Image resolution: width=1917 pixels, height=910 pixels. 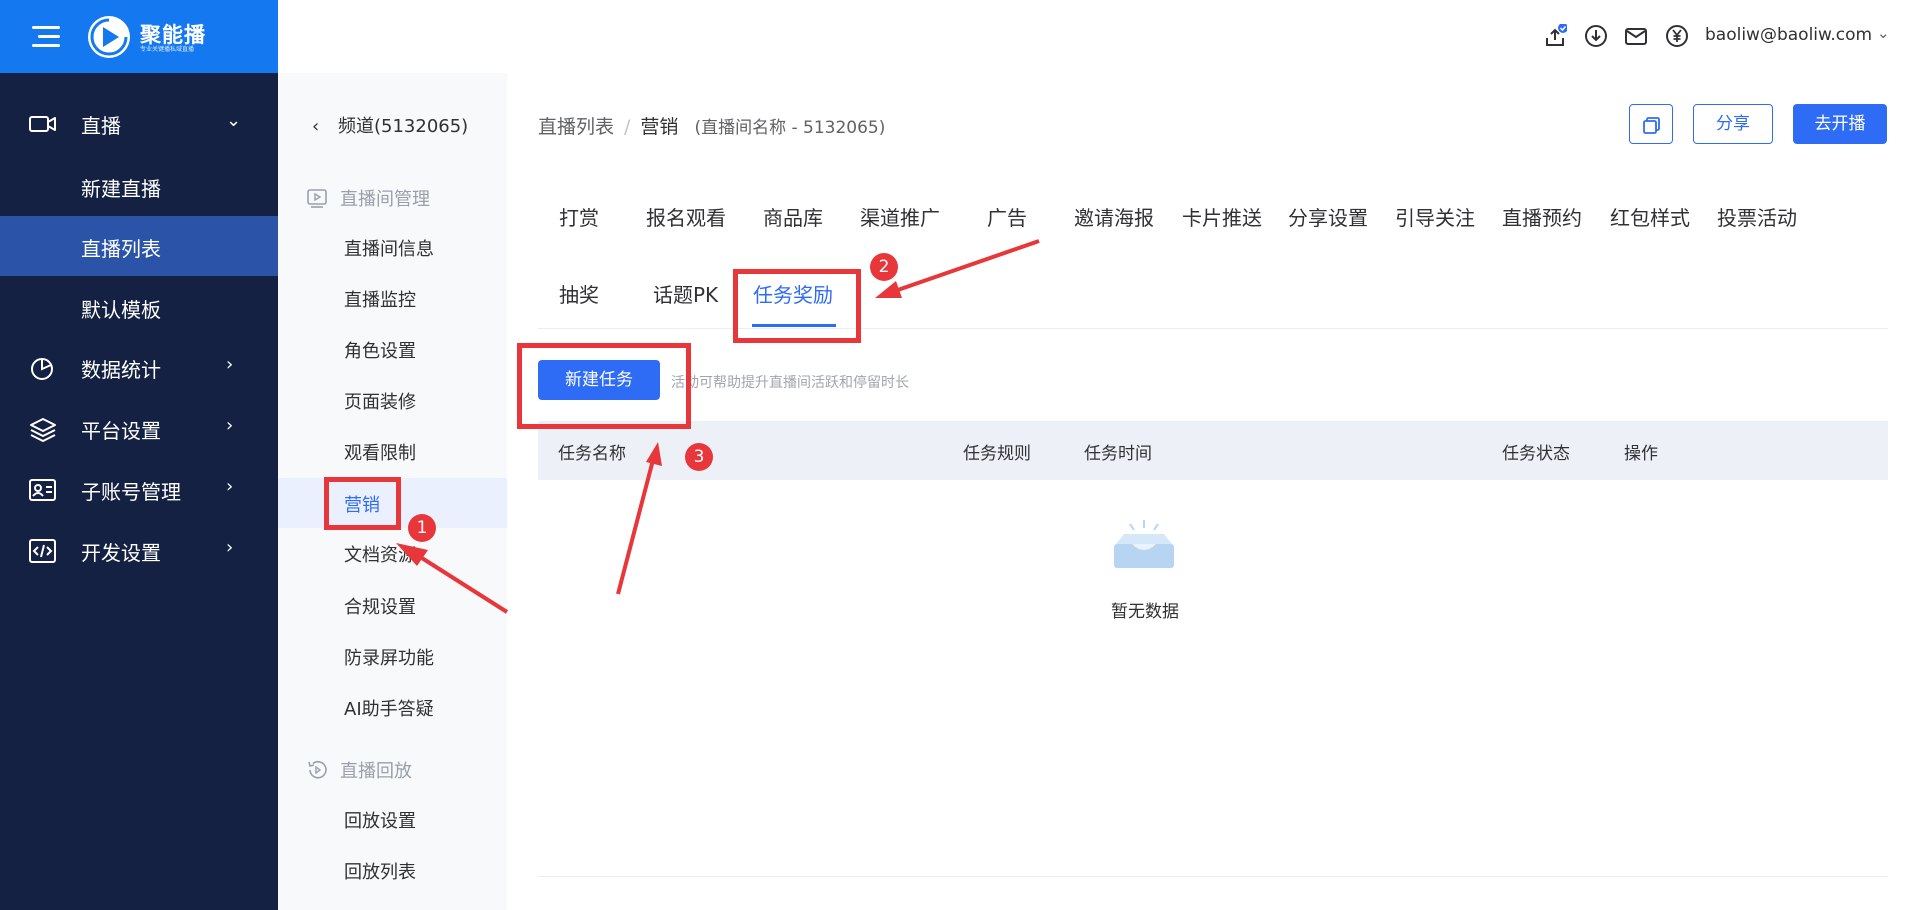 What do you see at coordinates (793, 293) in the screenshot?
I see `tab-task-reward: 任务奖励` at bounding box center [793, 293].